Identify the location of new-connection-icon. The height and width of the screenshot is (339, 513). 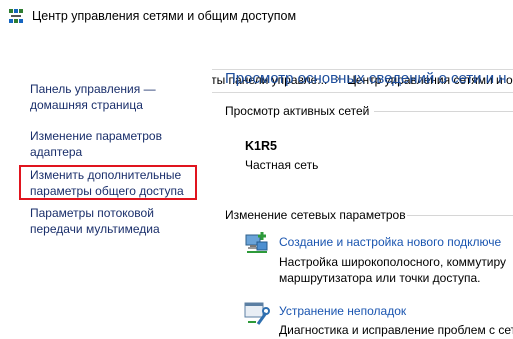
(257, 246).